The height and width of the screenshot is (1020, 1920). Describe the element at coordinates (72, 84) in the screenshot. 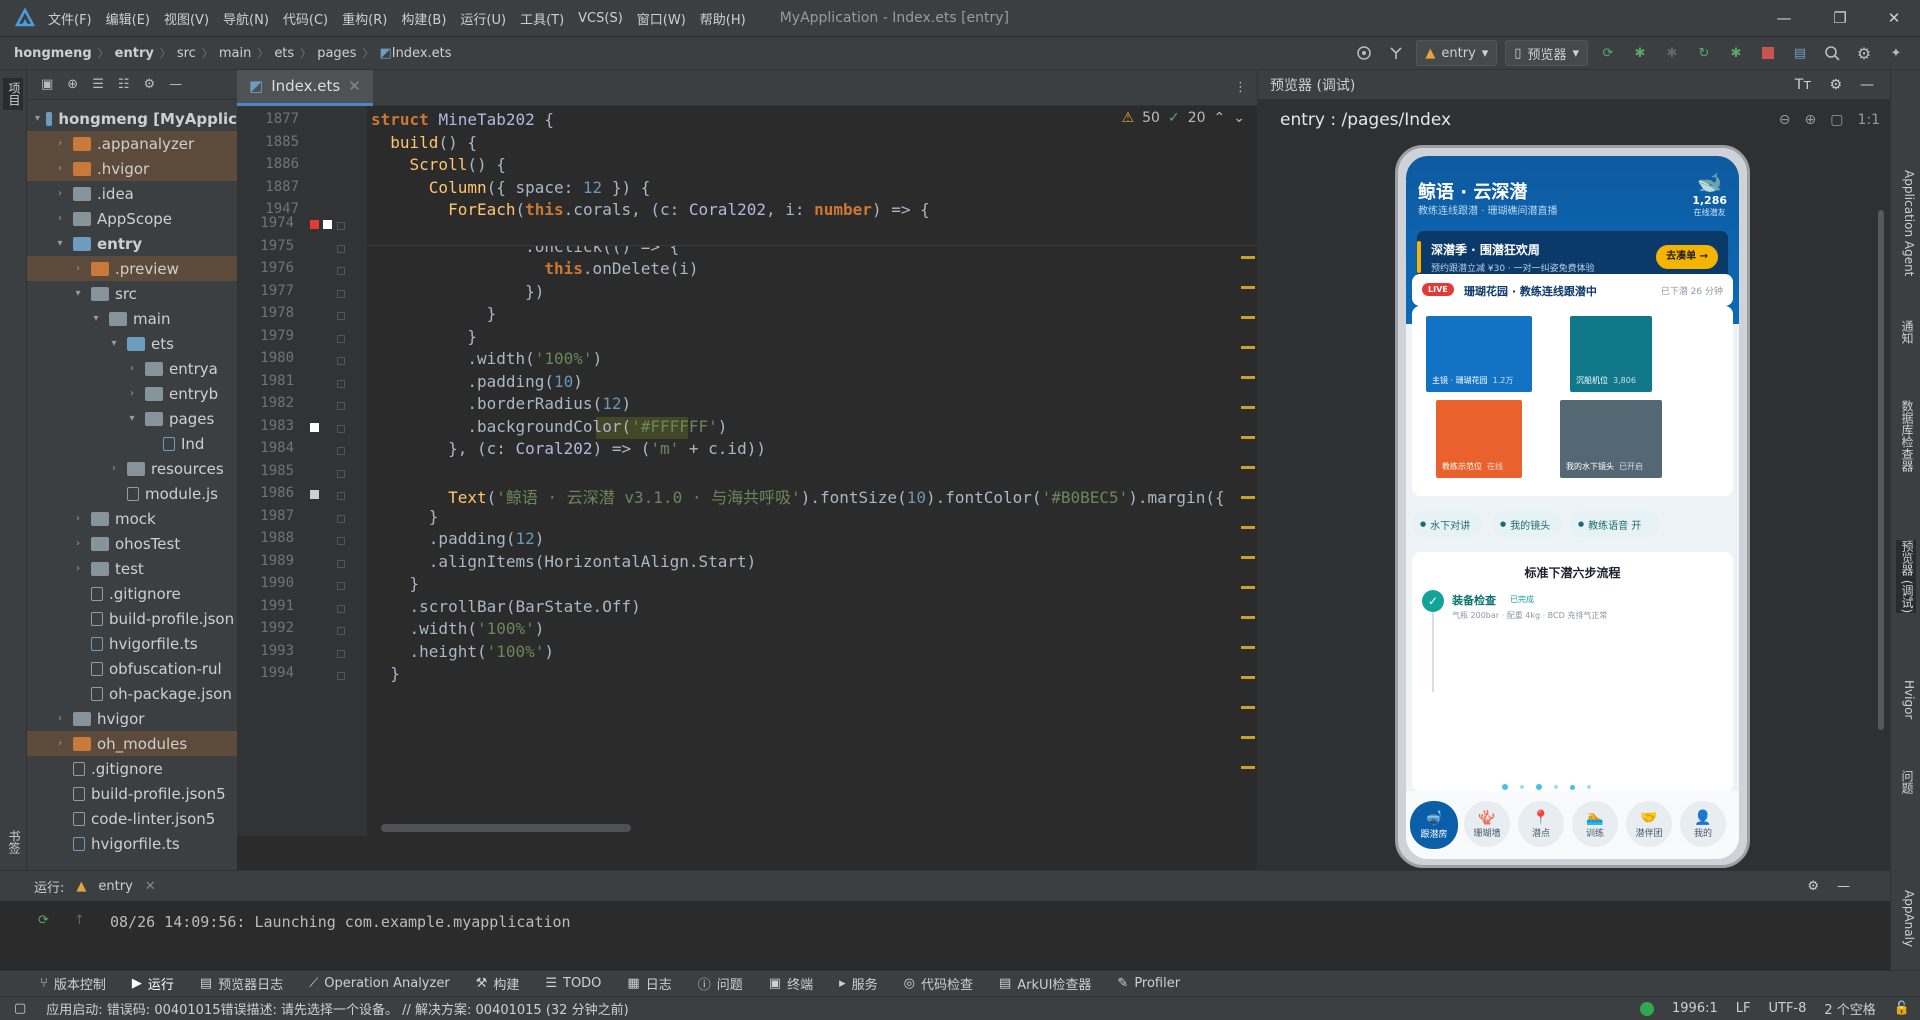

I see `locate-icon: ⊕` at that location.